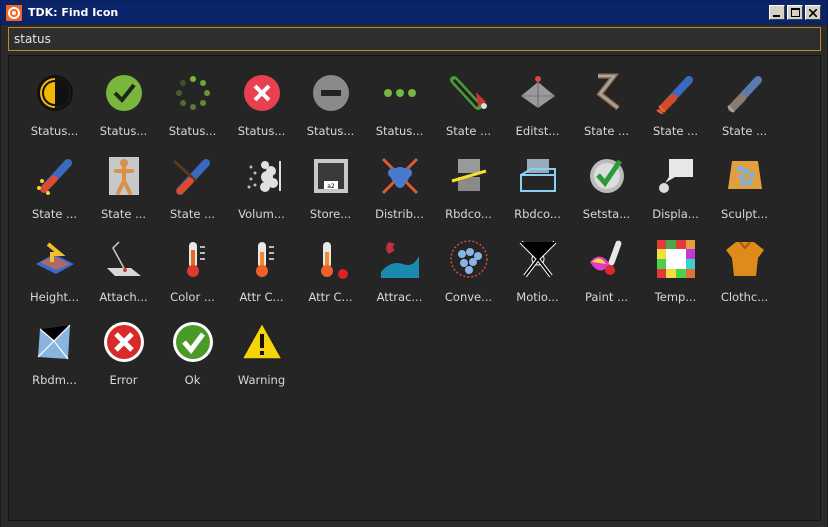 The height and width of the screenshot is (527, 828). Describe the element at coordinates (193, 93) in the screenshot. I see `status-spinner-icon` at that location.